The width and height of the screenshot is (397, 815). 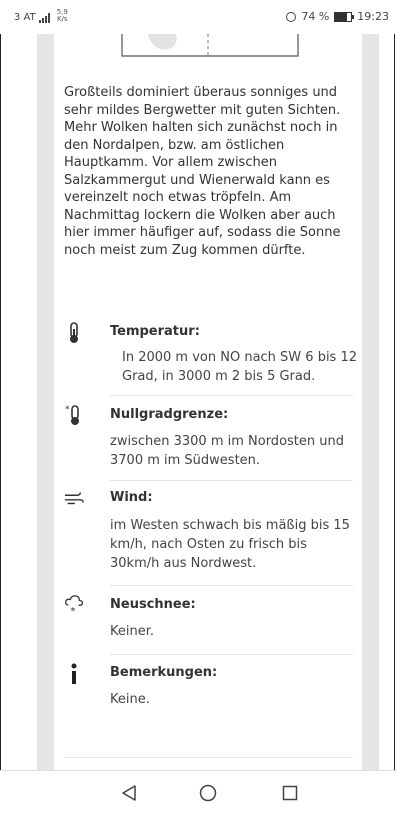 What do you see at coordinates (25, 17) in the screenshot?
I see `carrier-label: 3 AT` at bounding box center [25, 17].